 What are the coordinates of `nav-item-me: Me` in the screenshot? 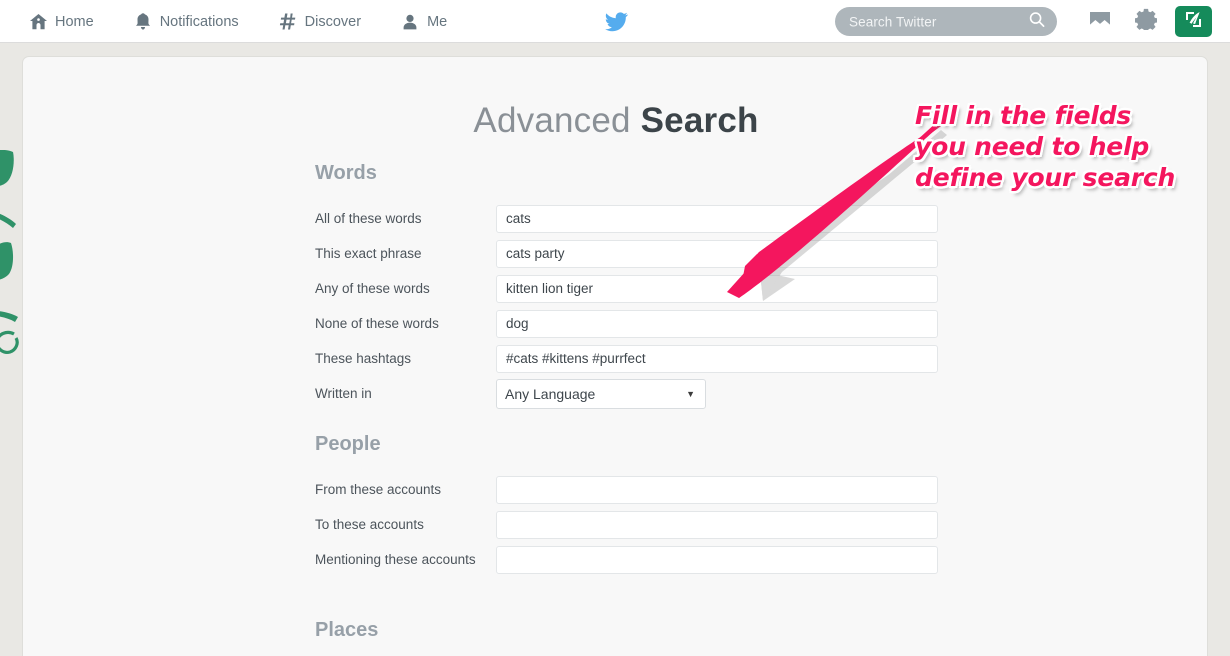 It's located at (432, 21).